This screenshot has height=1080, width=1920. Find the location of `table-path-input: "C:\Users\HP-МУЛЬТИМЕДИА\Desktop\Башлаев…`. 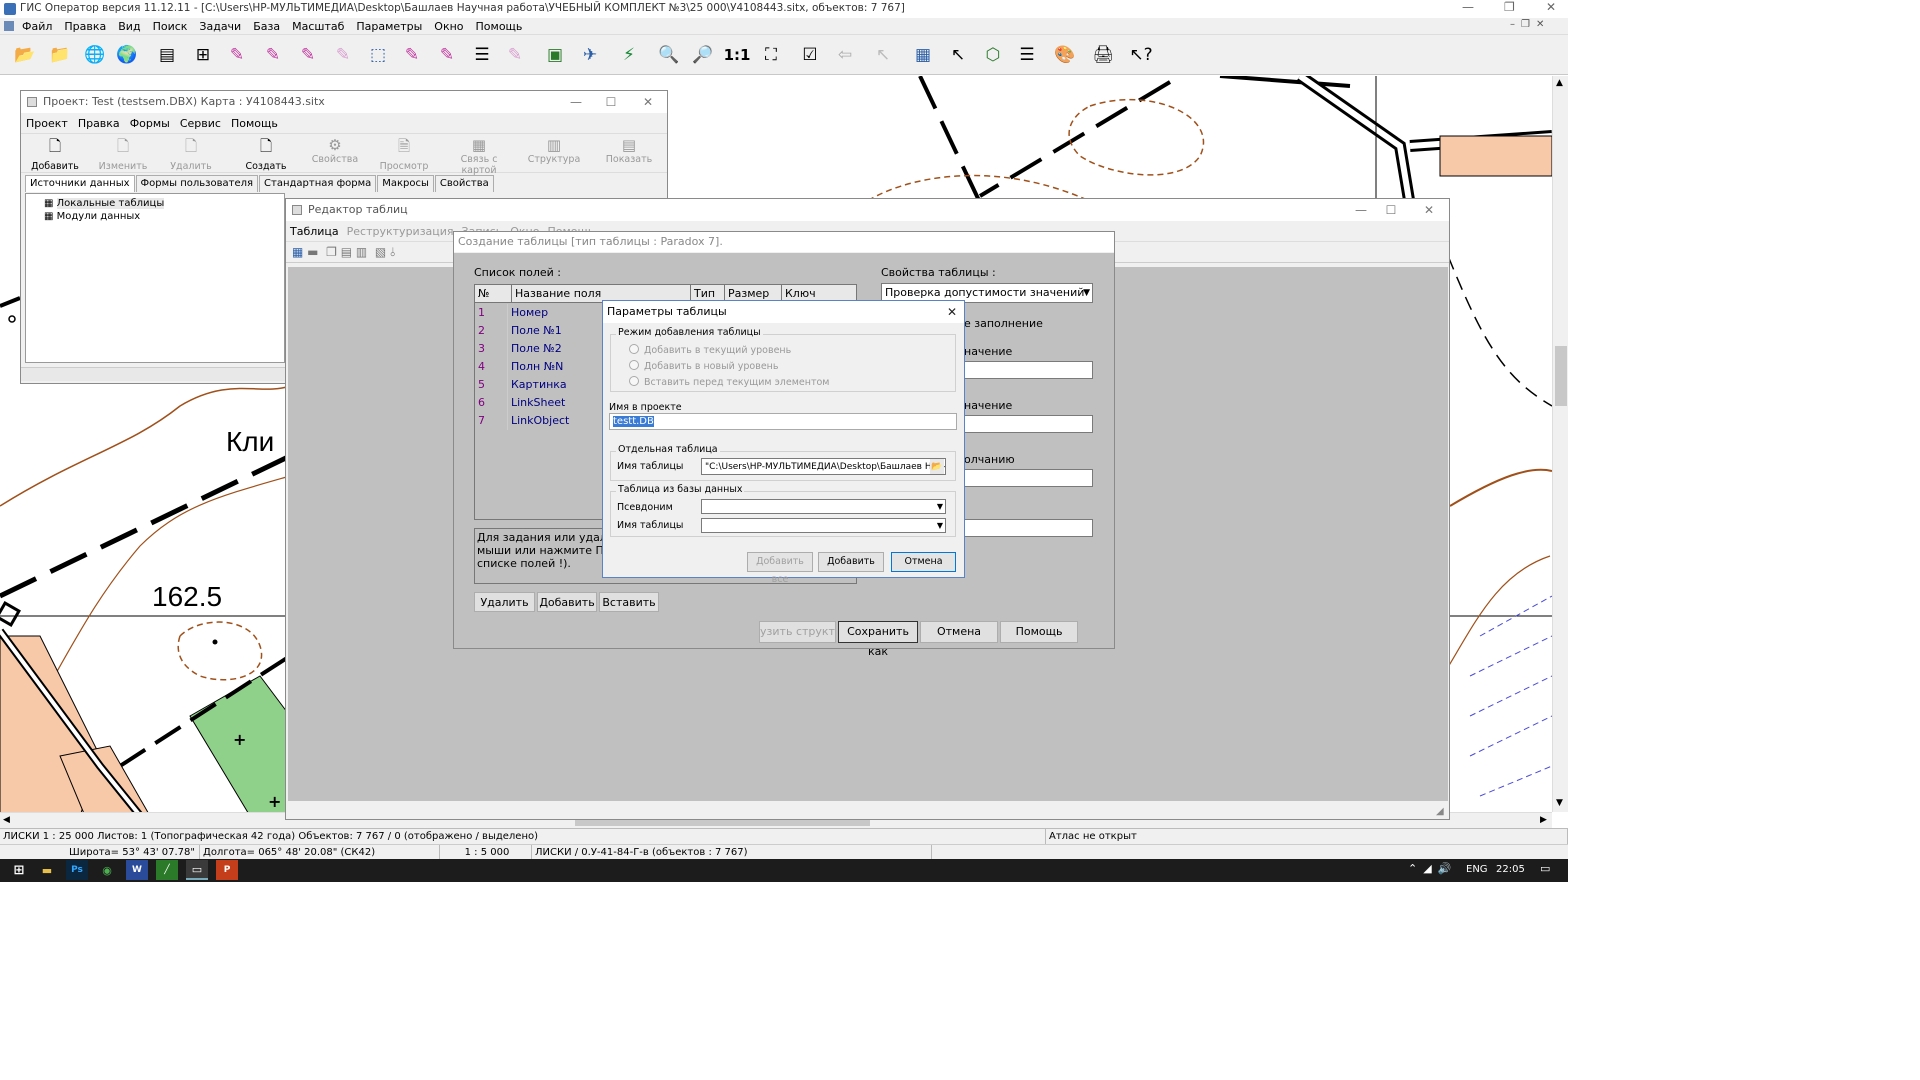

table-path-input: "C:\Users\HP-МУЛЬТИМЕДИА\Desktop\Башлаев… is located at coordinates (823, 466).